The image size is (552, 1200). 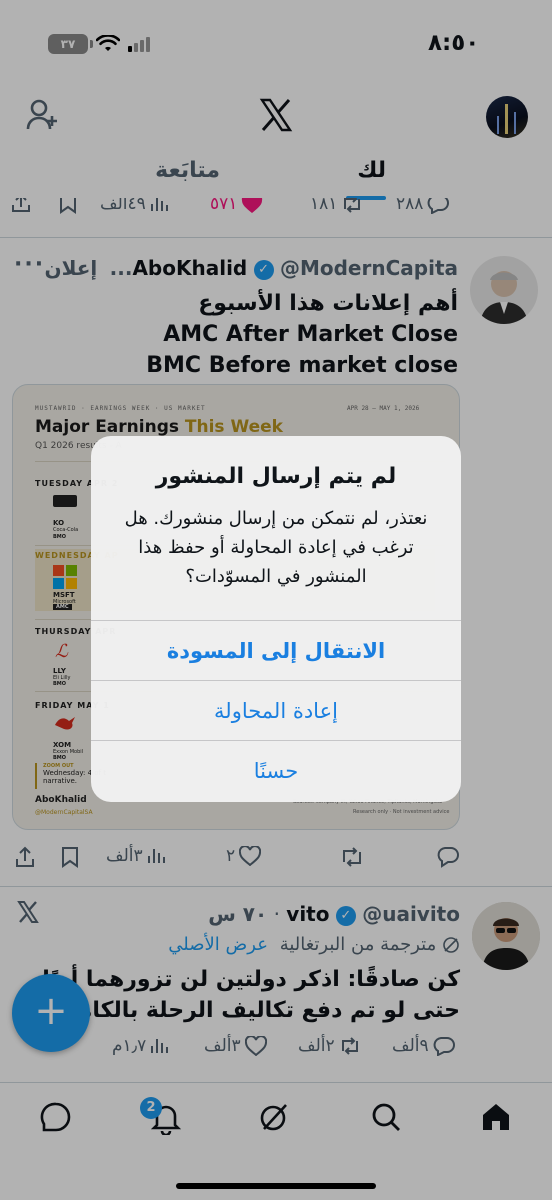 I want to click on retry-button: إعادة المحاولة, so click(x=276, y=710).